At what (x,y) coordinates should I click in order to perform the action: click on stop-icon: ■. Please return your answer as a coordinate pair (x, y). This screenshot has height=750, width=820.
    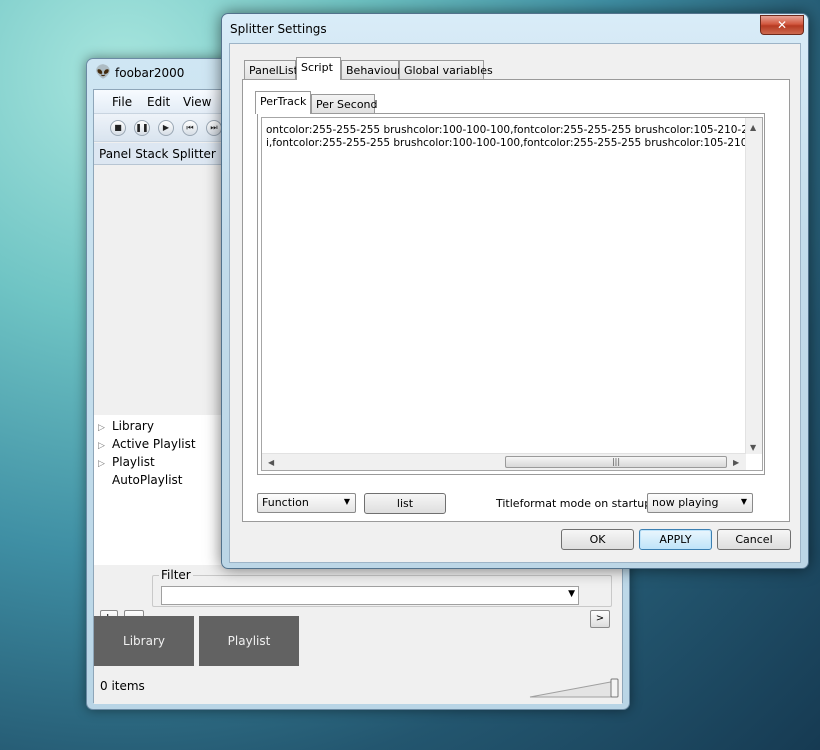
    Looking at the image, I should click on (118, 128).